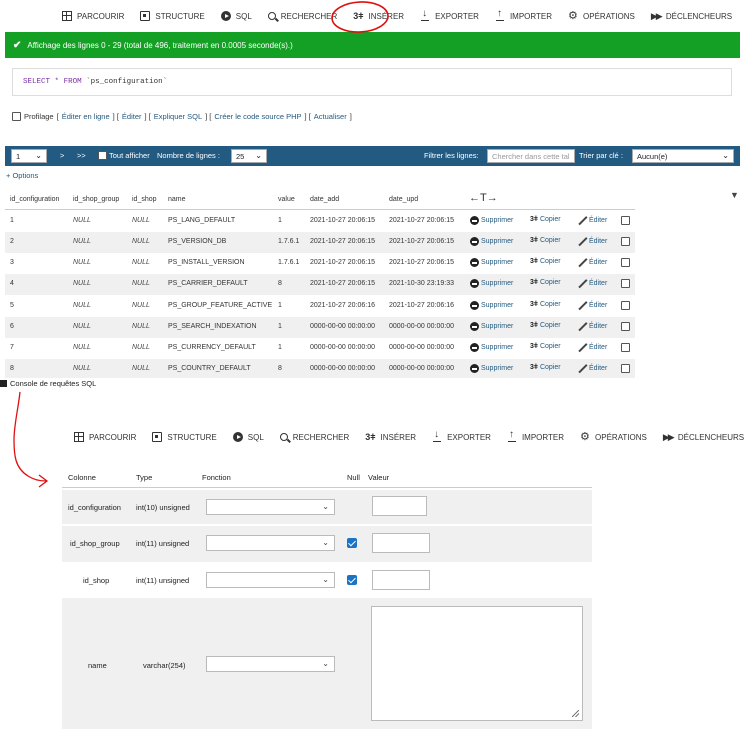 The image size is (745, 750). What do you see at coordinates (257, 116) in the screenshot?
I see `link-create-php: Créer le code source PHP` at bounding box center [257, 116].